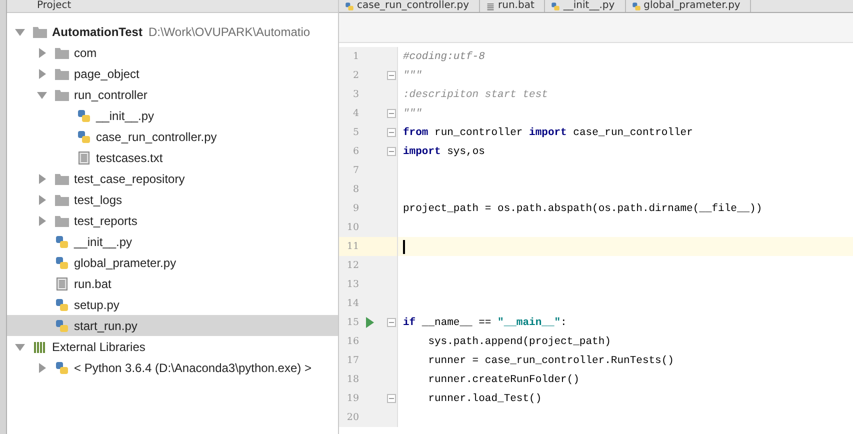 This screenshot has height=434, width=853. Describe the element at coordinates (475, 94) in the screenshot. I see `code-line: :descripiton start test` at that location.